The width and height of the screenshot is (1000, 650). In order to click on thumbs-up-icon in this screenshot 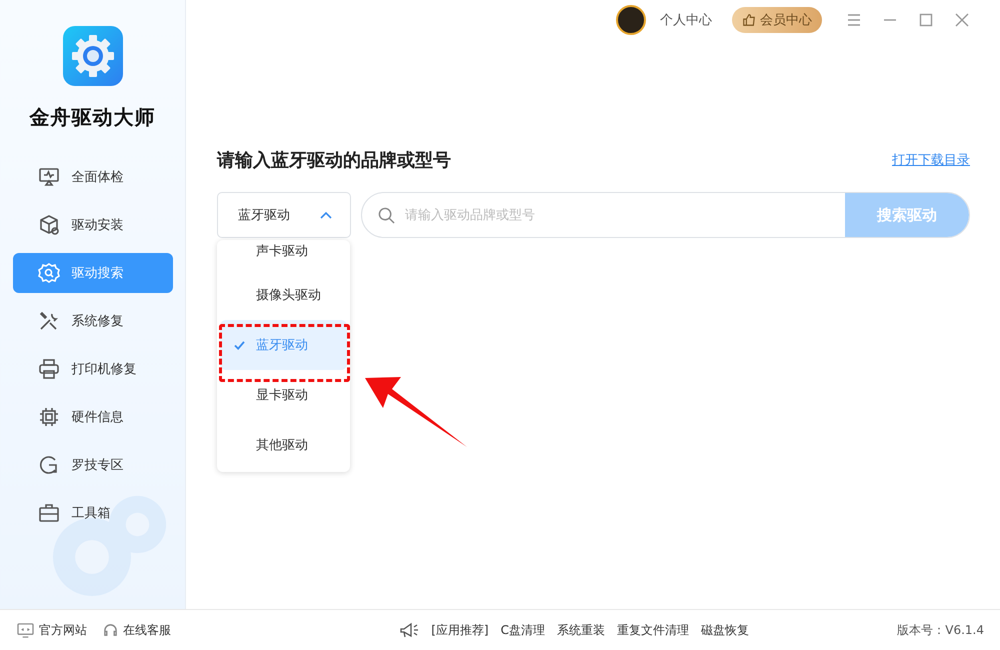, I will do `click(749, 20)`.